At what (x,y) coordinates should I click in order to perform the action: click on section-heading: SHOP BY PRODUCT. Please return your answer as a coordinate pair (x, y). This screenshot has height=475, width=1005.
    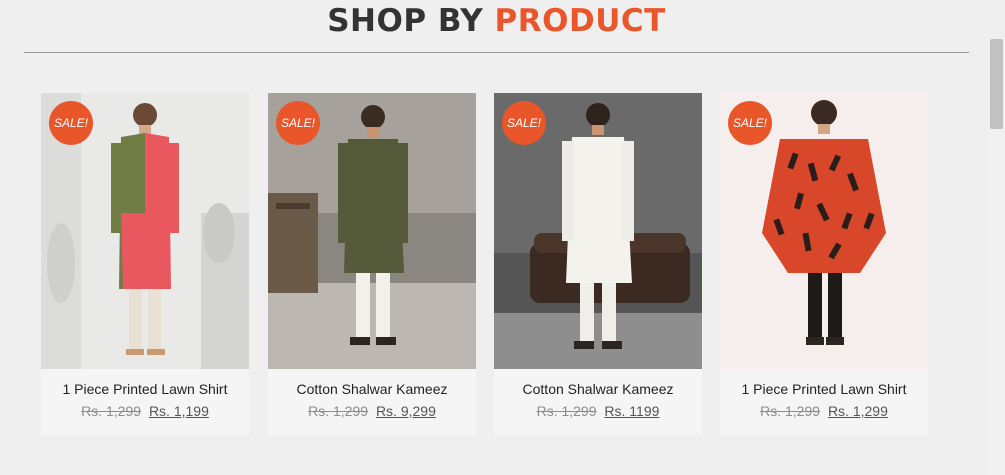
    Looking at the image, I should click on (496, 21).